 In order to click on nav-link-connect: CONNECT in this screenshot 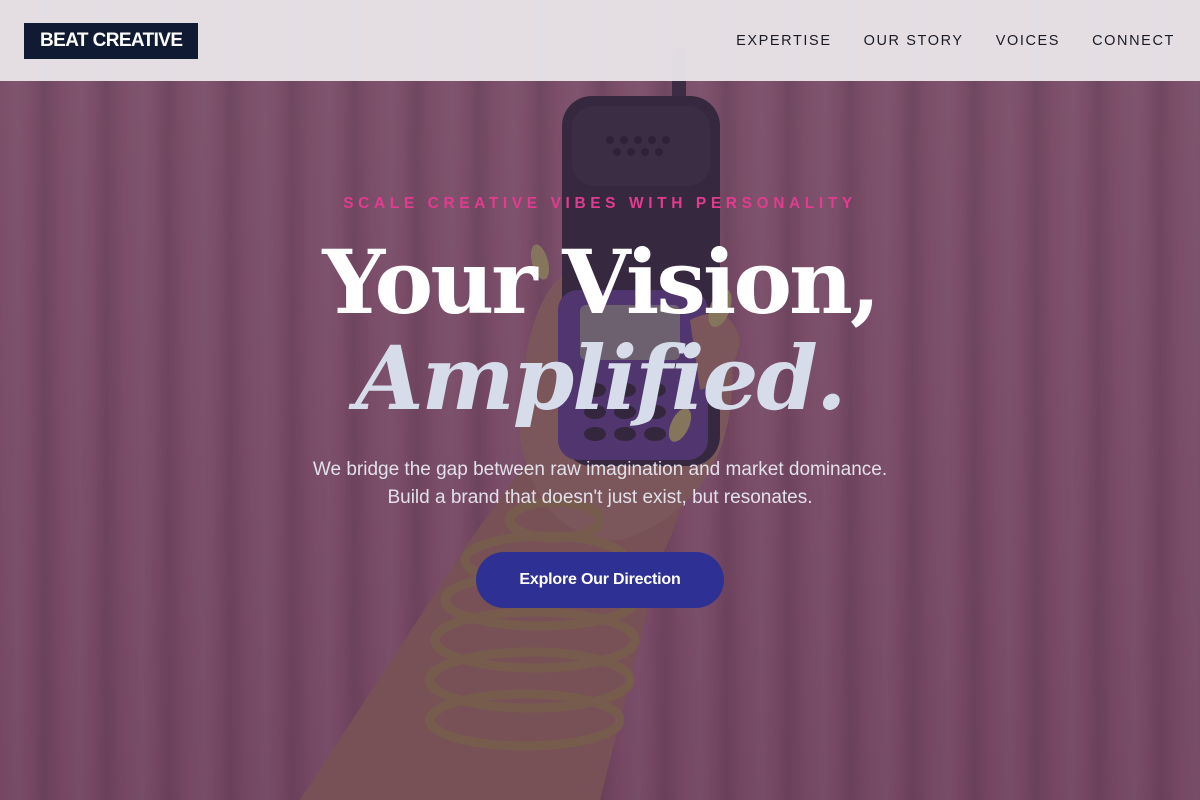, I will do `click(1133, 41)`.